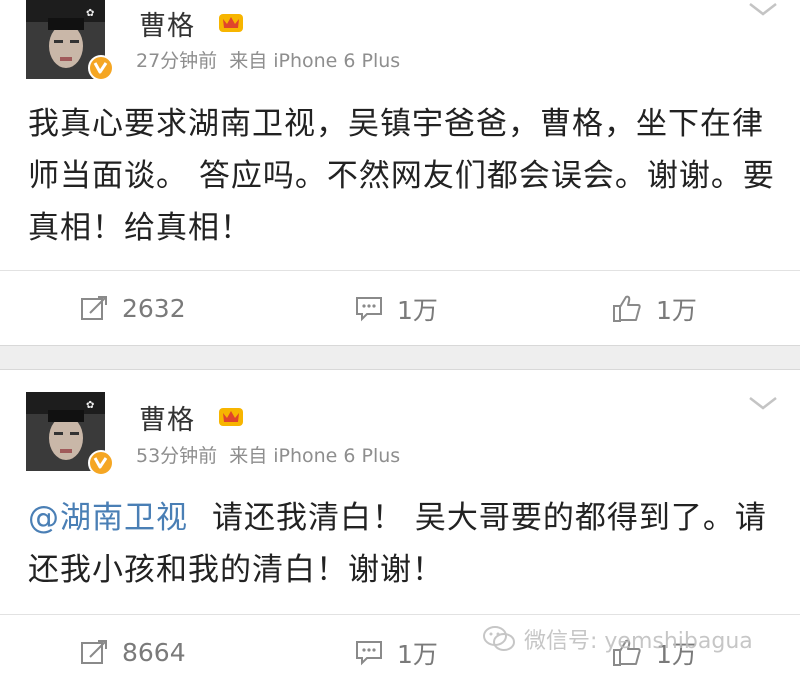 This screenshot has height=690, width=800. Describe the element at coordinates (654, 308) in the screenshot. I see `like-button: 1万` at that location.